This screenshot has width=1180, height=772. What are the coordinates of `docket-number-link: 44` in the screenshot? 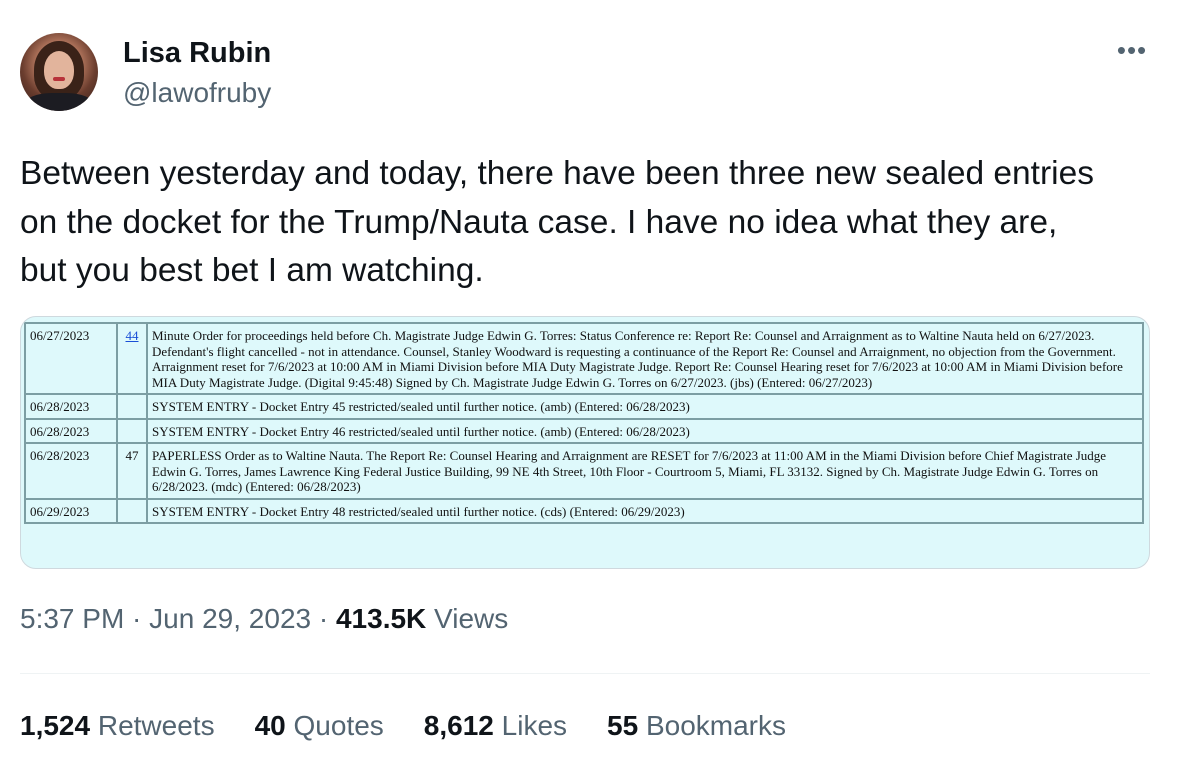 It's located at (132, 335).